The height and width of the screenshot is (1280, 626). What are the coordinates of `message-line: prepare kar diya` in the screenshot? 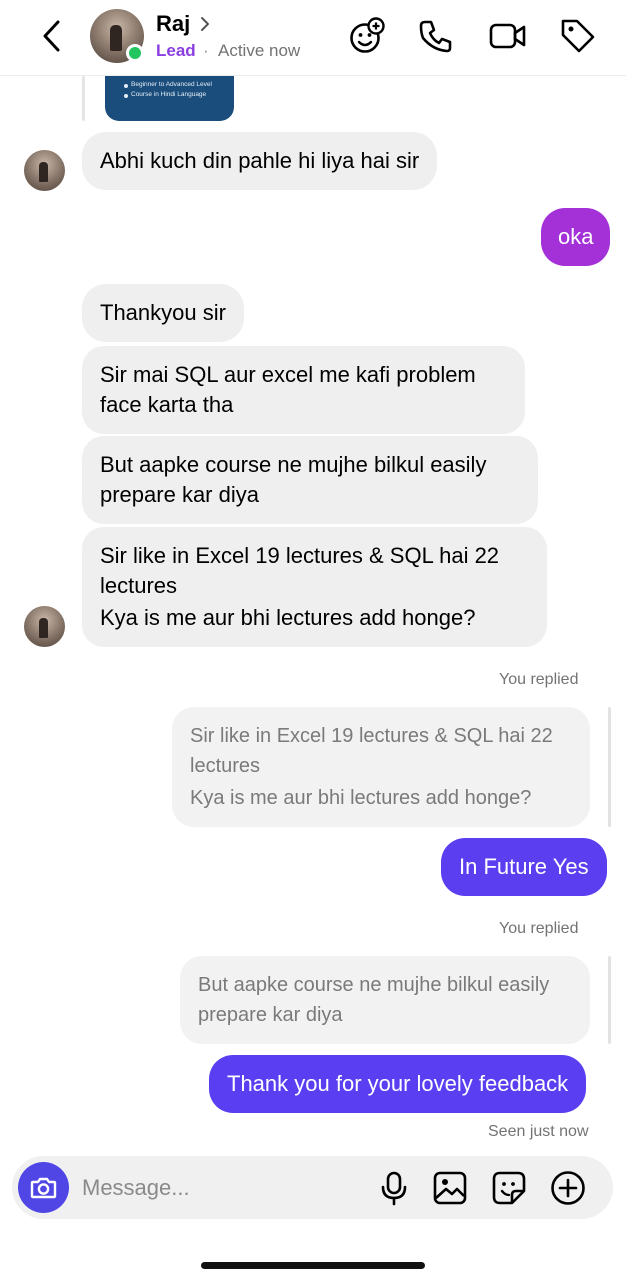 It's located at (179, 494).